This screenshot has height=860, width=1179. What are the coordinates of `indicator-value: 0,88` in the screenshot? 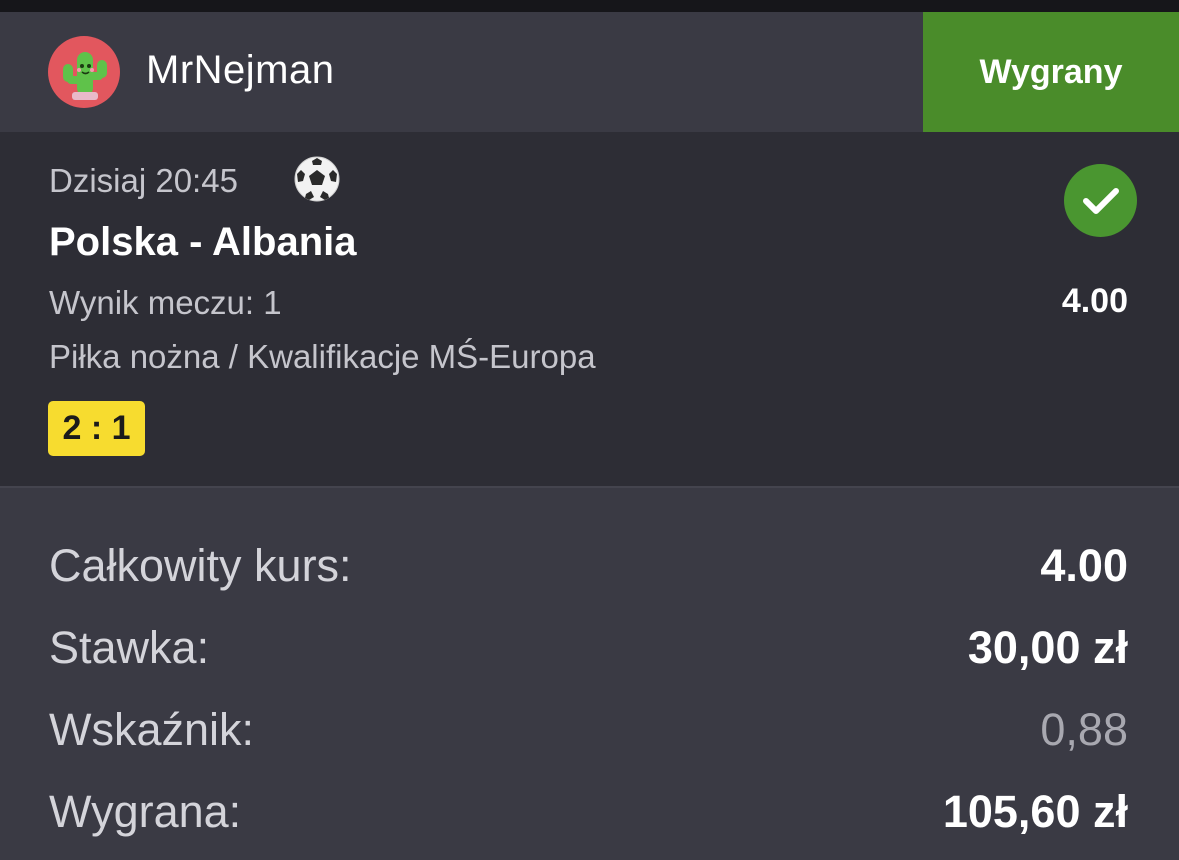 It's located at (1084, 729).